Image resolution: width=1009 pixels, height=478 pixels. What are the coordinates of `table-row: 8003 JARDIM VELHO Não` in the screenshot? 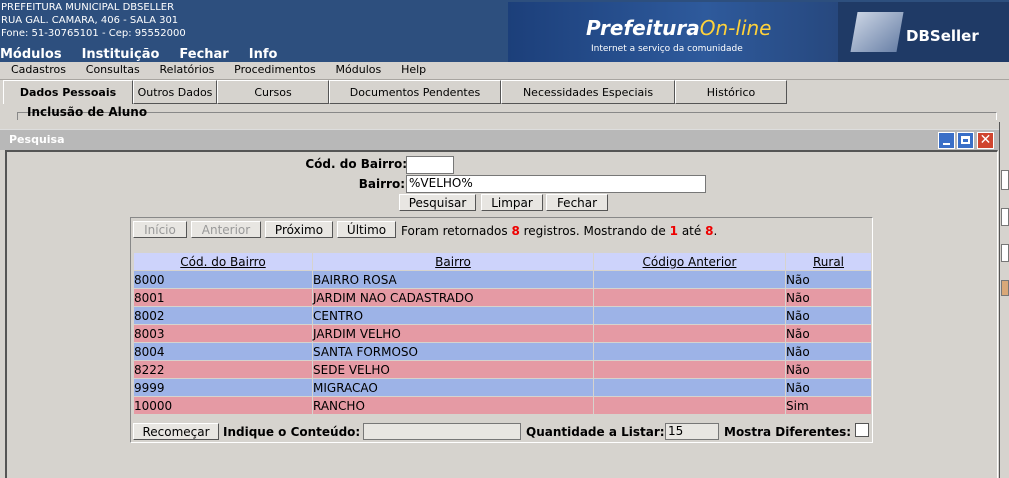 It's located at (502, 333).